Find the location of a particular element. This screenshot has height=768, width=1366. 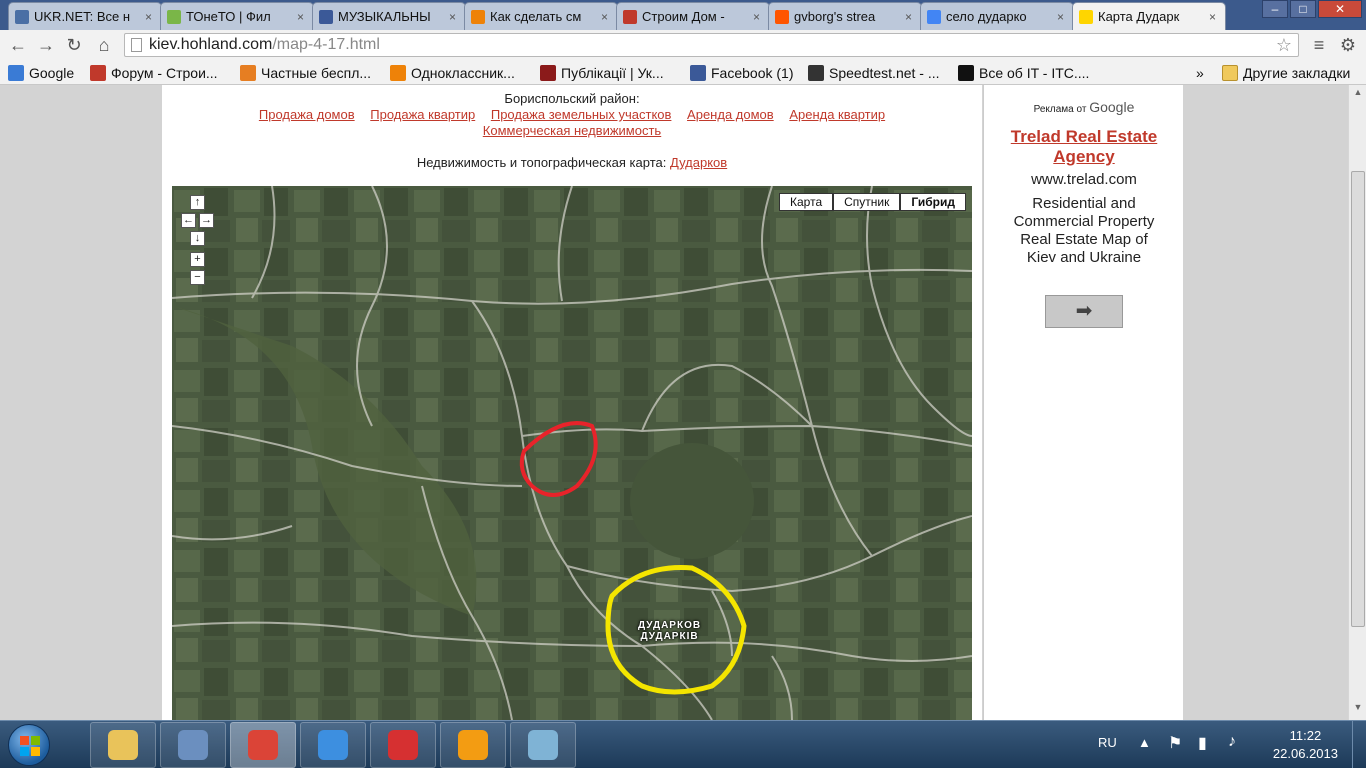

link-commercial: Коммерческая недвижимость is located at coordinates (572, 130).